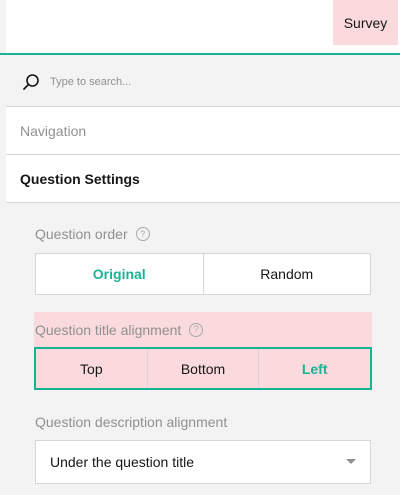 The width and height of the screenshot is (400, 495). What do you see at coordinates (120, 274) in the screenshot?
I see `question-order-original-button: Original` at bounding box center [120, 274].